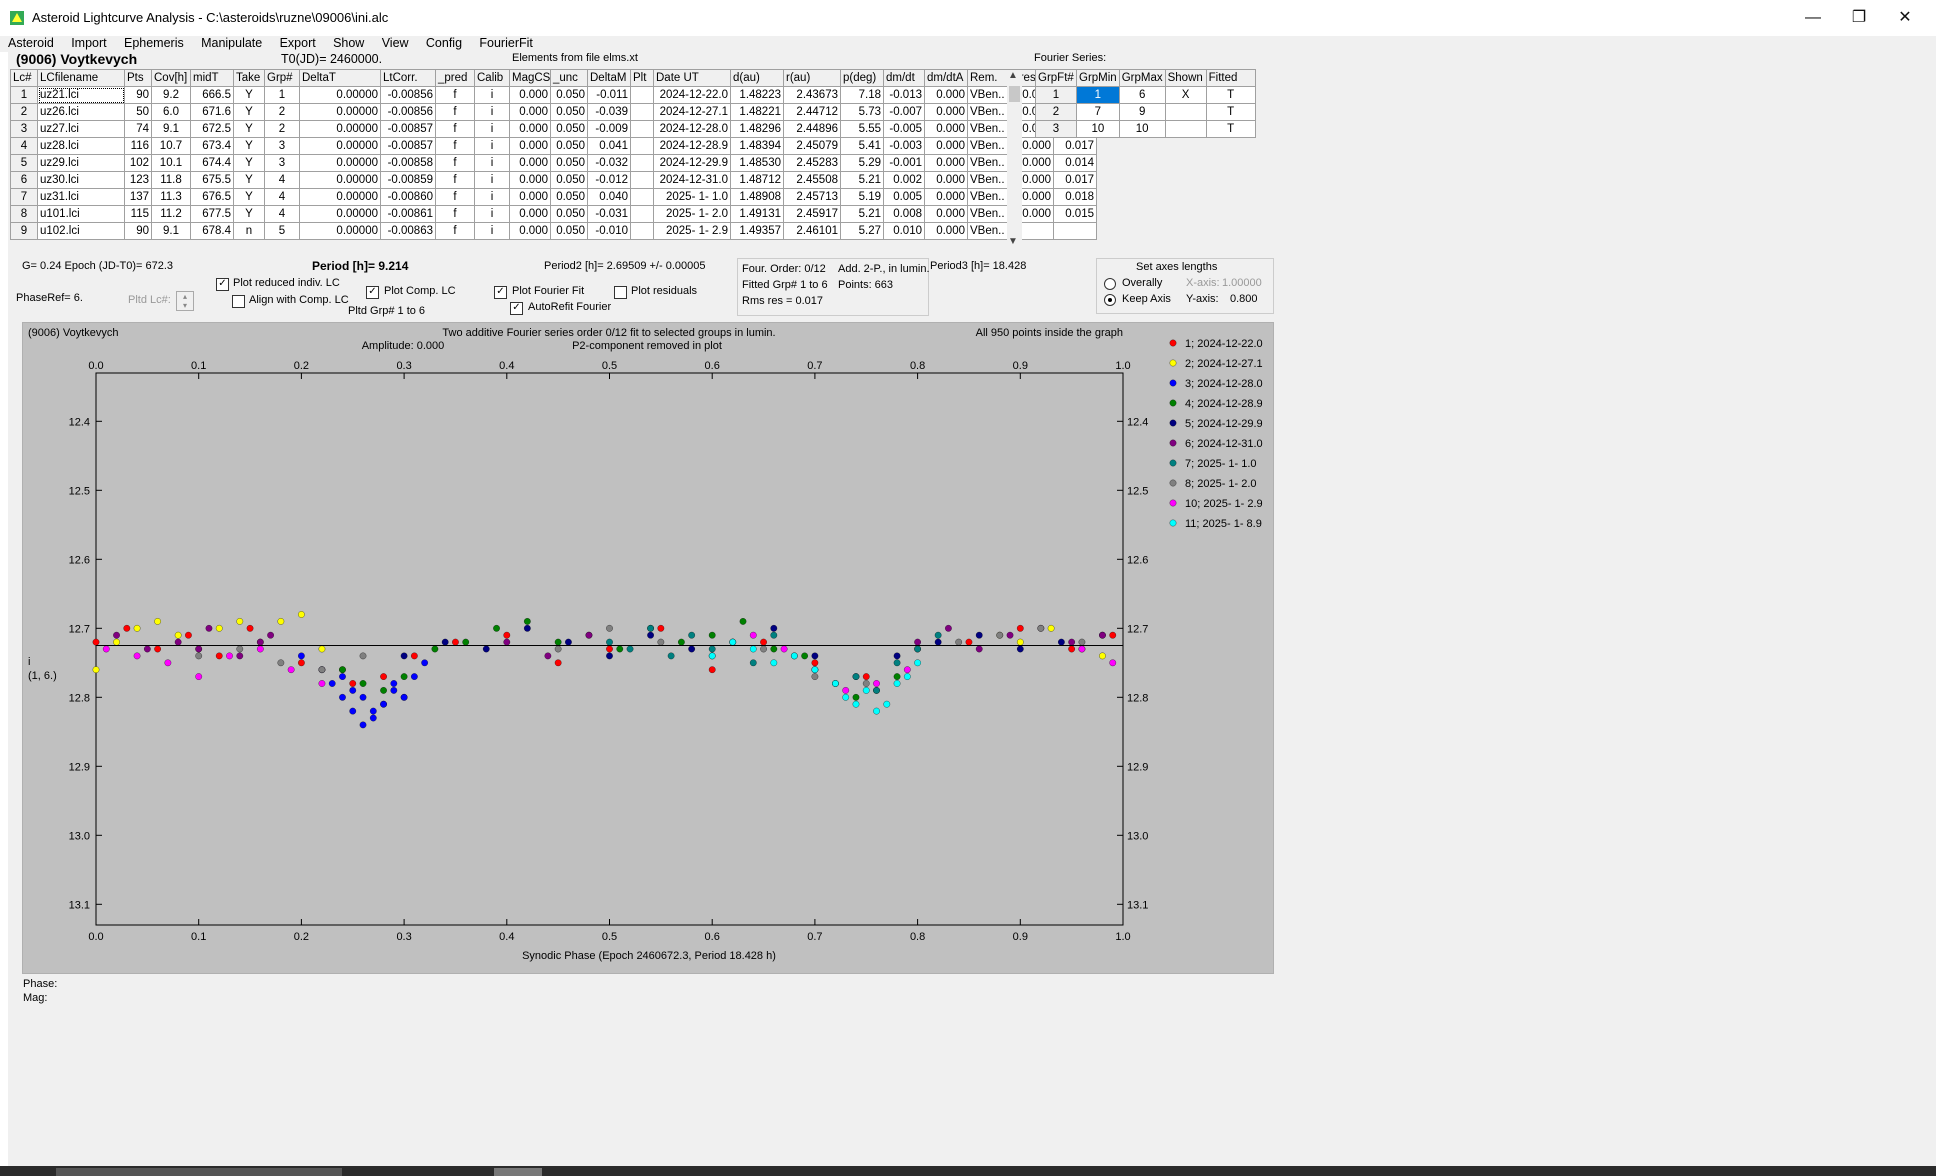 This screenshot has height=1176, width=1936. I want to click on lc-cell: -0.031, so click(609, 214).